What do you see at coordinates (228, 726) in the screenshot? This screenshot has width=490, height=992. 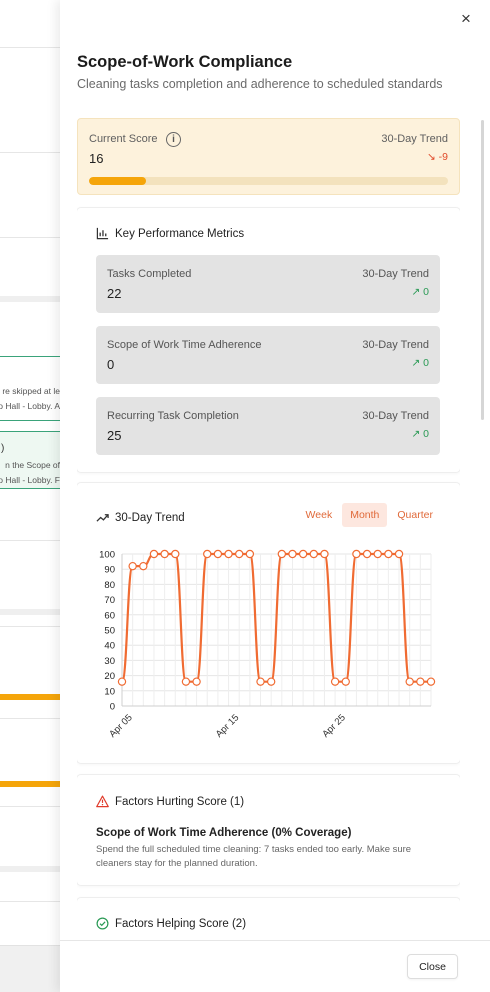 I see `x-tick-label: Apr 15` at bounding box center [228, 726].